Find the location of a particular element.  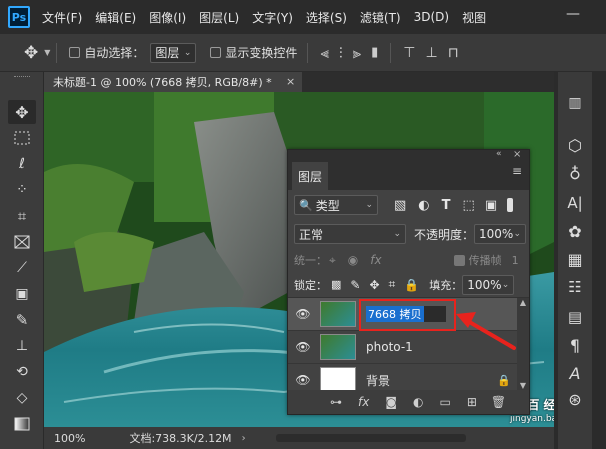

filter-type-icon: T is located at coordinates (446, 205).